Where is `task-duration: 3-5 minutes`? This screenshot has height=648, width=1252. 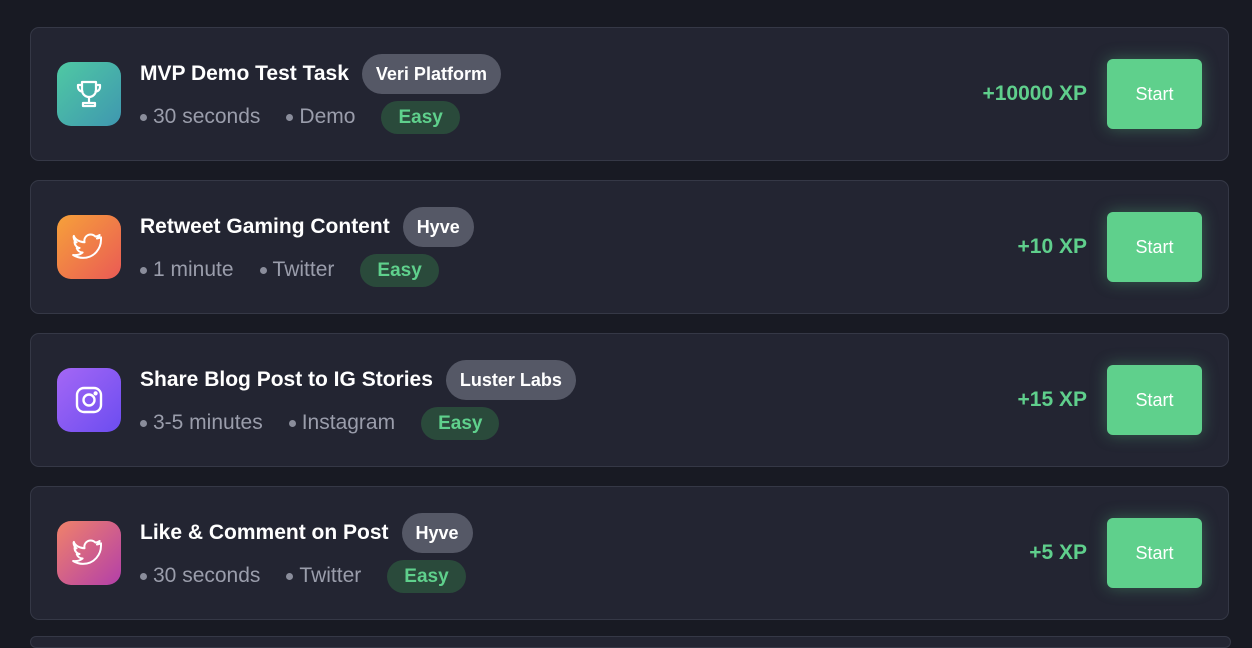
task-duration: 3-5 minutes is located at coordinates (201, 423).